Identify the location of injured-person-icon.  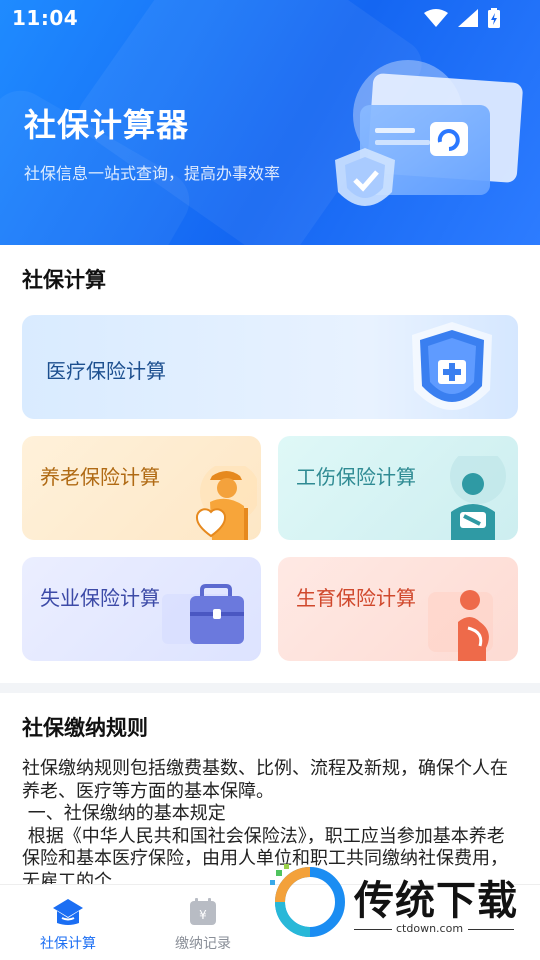
(478, 498).